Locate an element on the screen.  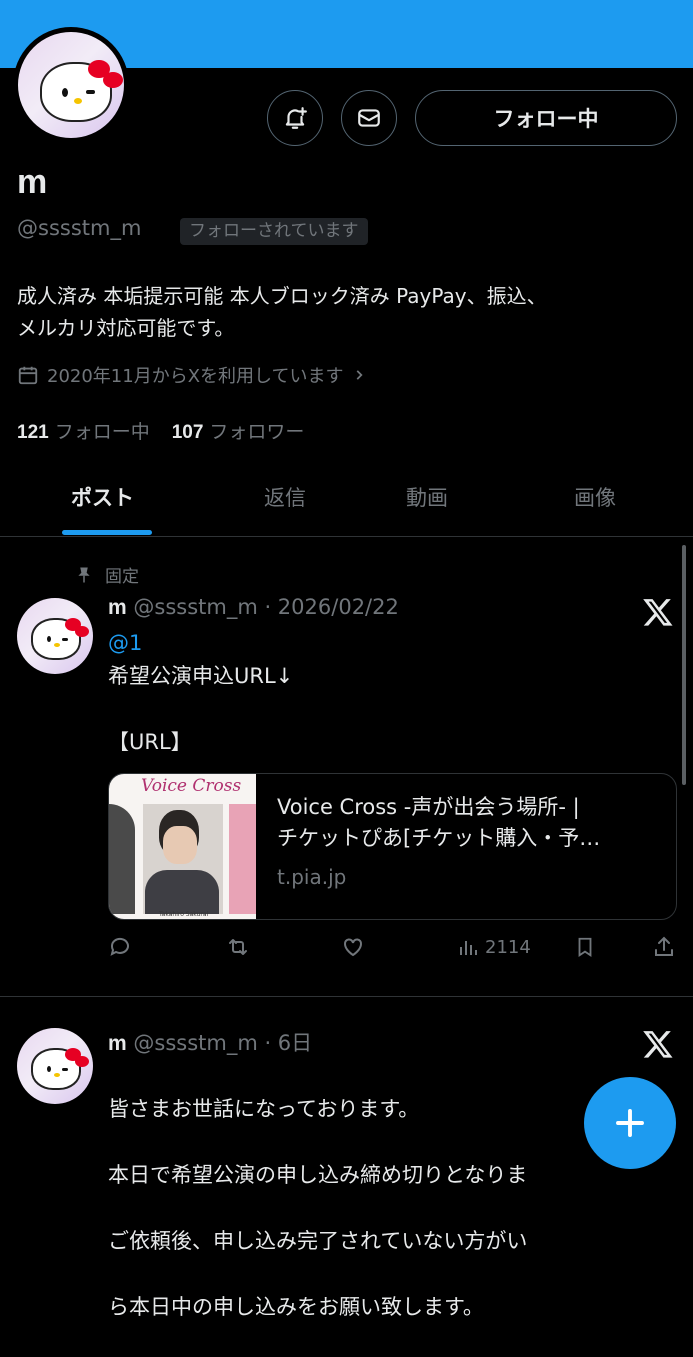
plus-icon is located at coordinates (630, 1123).